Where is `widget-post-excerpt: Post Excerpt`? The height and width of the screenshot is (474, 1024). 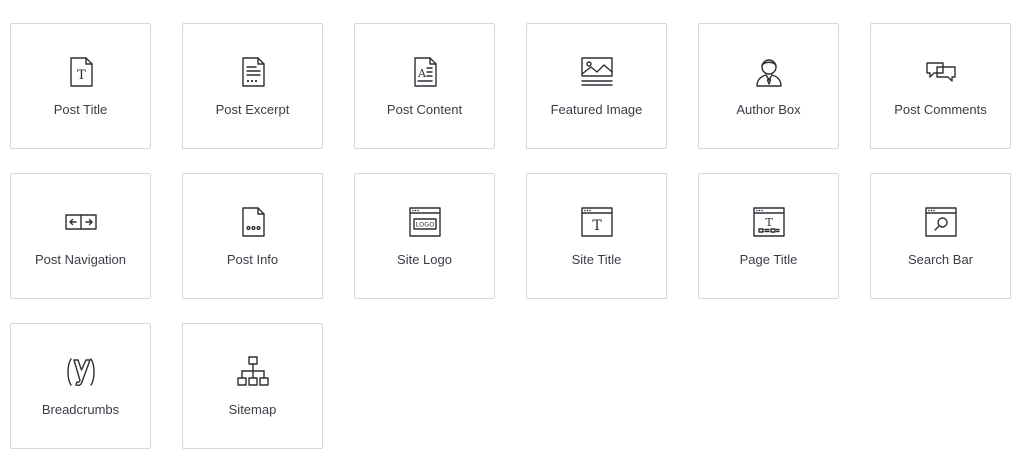 widget-post-excerpt: Post Excerpt is located at coordinates (252, 86).